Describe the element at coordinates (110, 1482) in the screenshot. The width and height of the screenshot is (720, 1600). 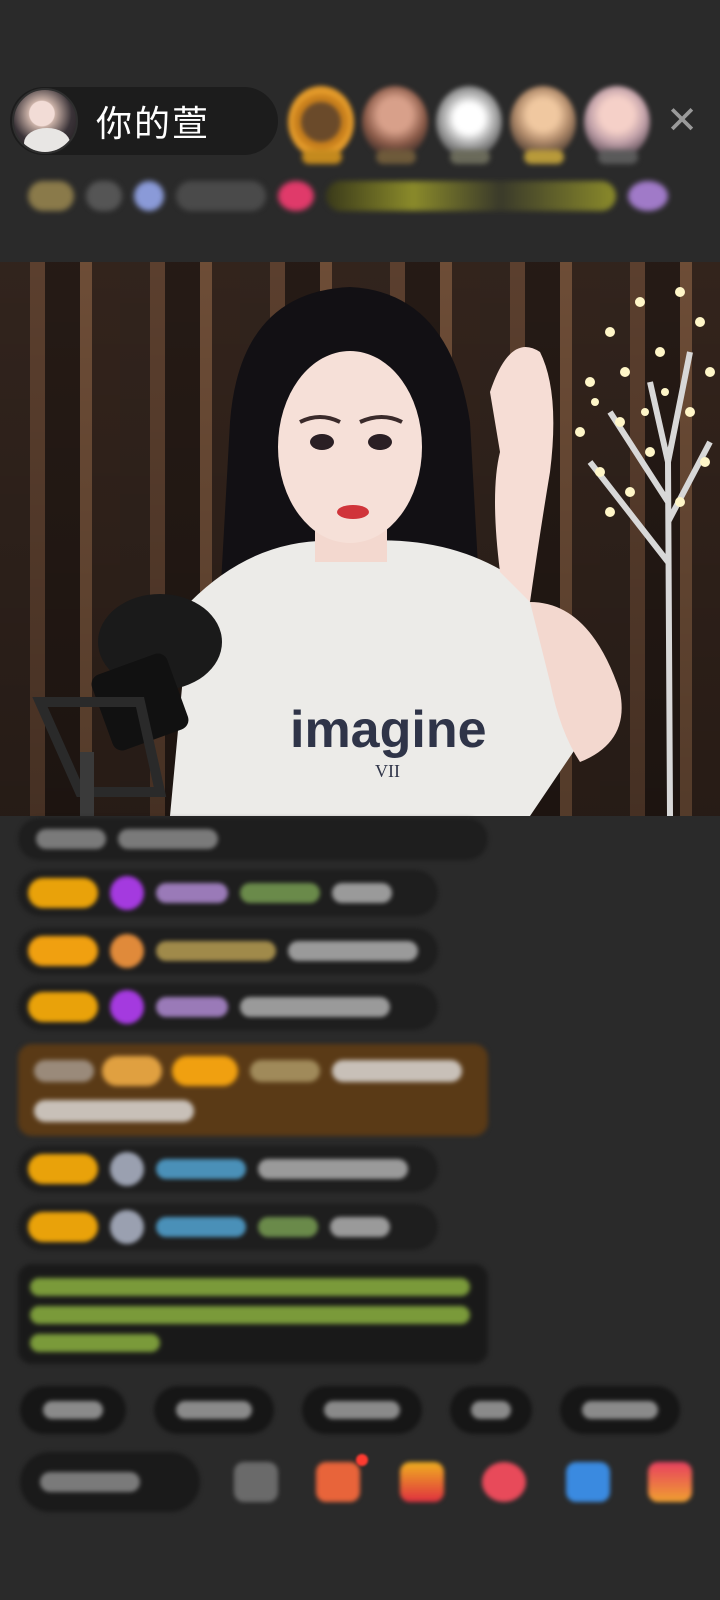
I see `comment-input` at that location.